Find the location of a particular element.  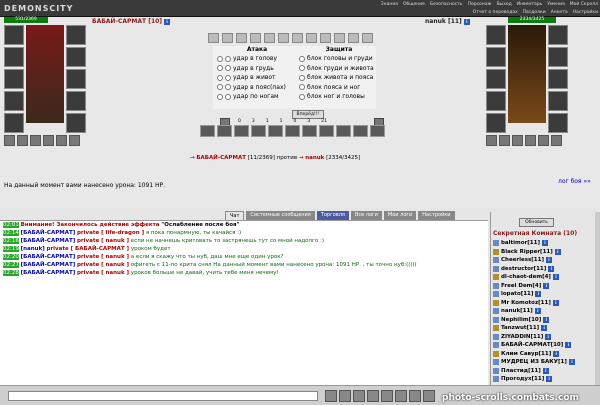

equip-slot-weapon is located at coordinates (496, 79).